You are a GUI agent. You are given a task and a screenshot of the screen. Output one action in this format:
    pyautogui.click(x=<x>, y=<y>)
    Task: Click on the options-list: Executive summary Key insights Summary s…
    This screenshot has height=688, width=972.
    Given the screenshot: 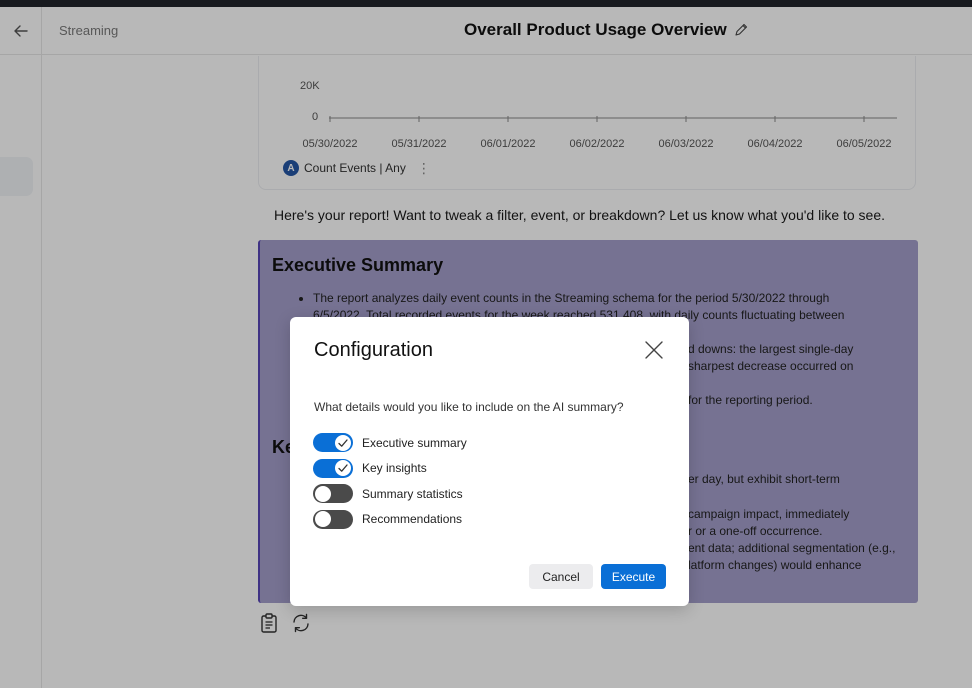 What is the action you would take?
    pyautogui.click(x=390, y=481)
    